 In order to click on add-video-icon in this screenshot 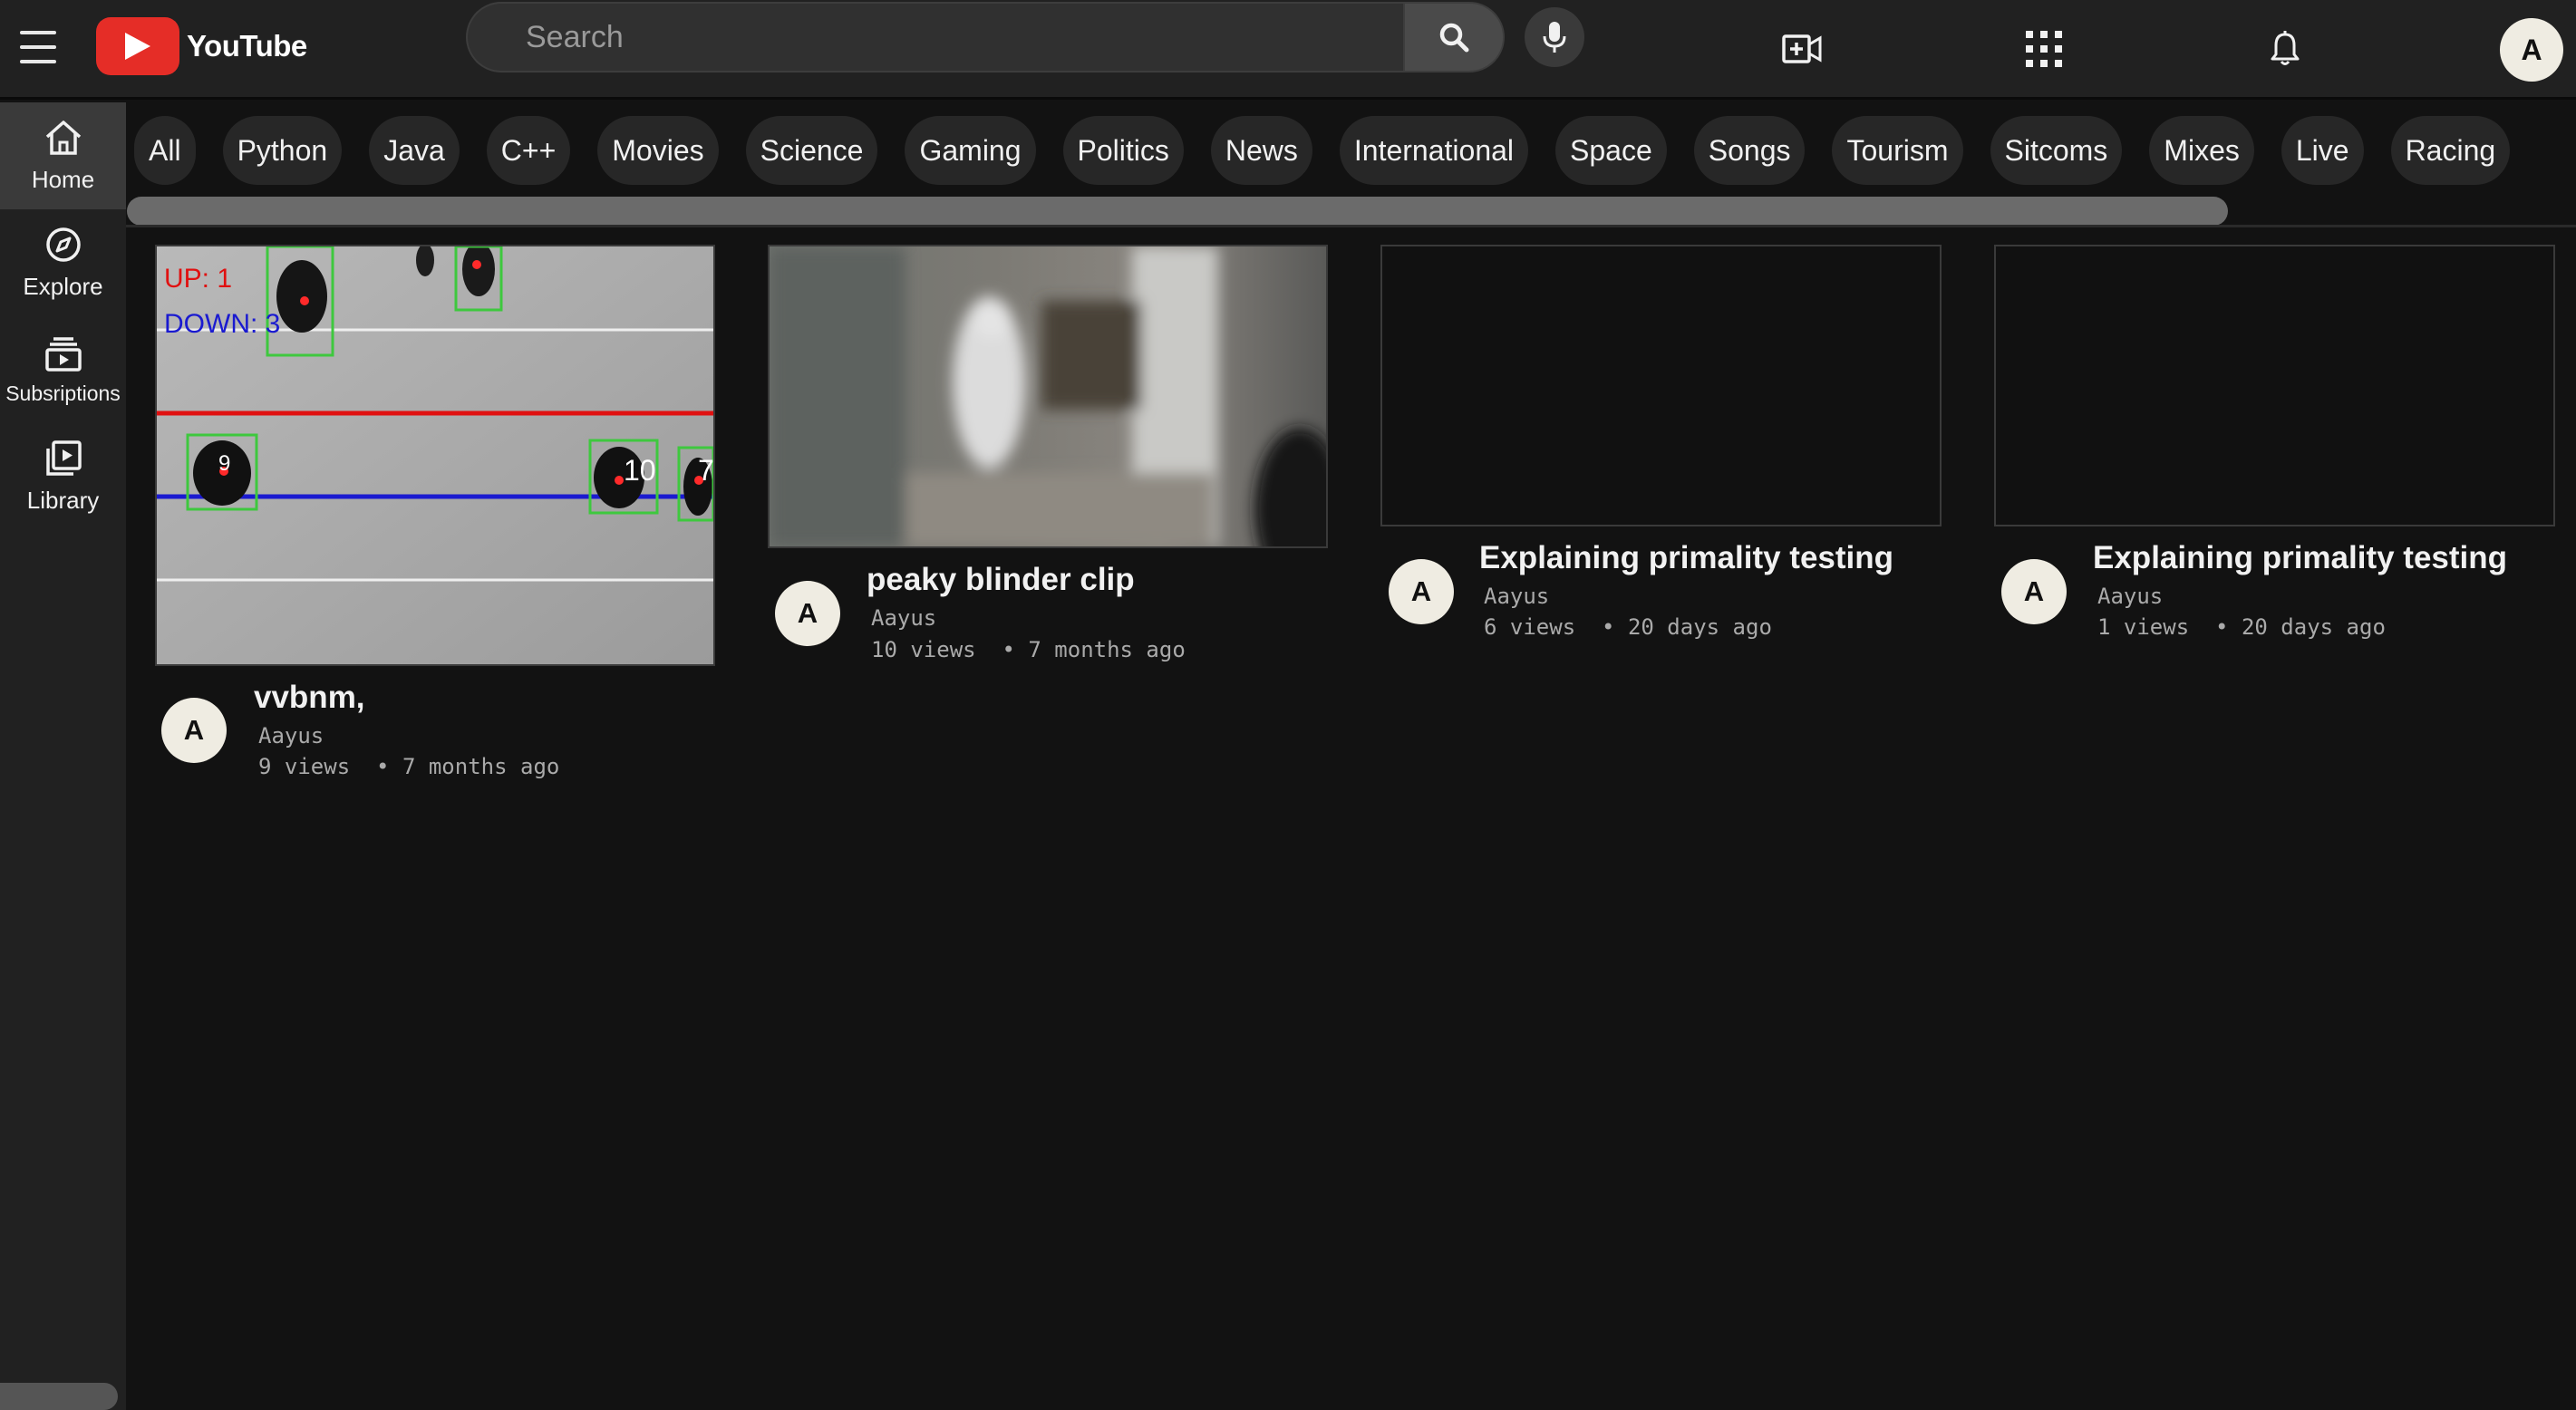, I will do `click(1802, 48)`.